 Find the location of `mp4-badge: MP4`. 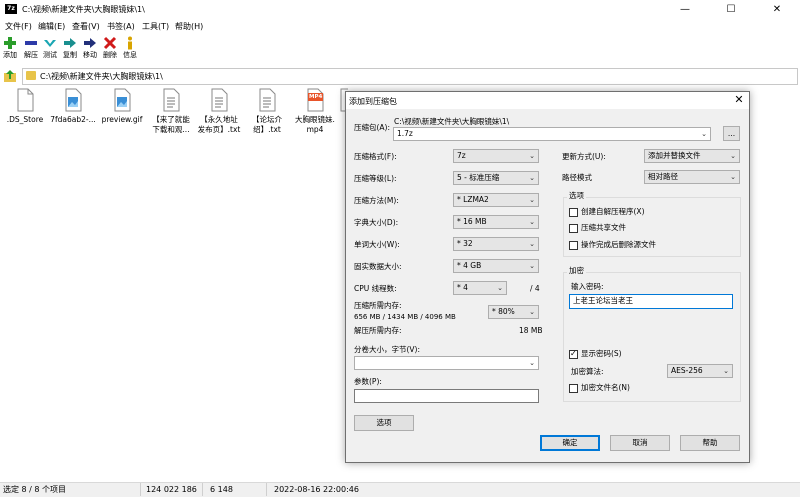

mp4-badge: MP4 is located at coordinates (316, 97).